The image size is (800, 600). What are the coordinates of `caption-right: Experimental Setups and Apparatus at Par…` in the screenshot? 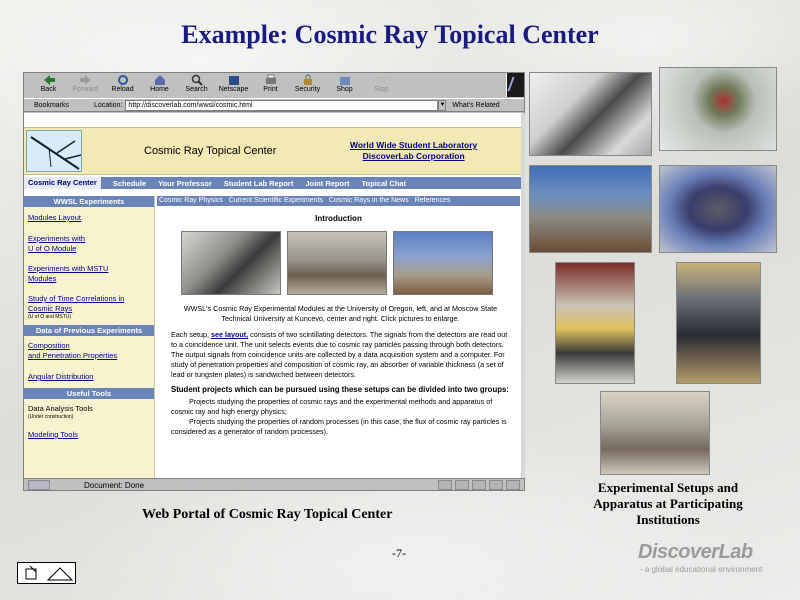 It's located at (668, 503).